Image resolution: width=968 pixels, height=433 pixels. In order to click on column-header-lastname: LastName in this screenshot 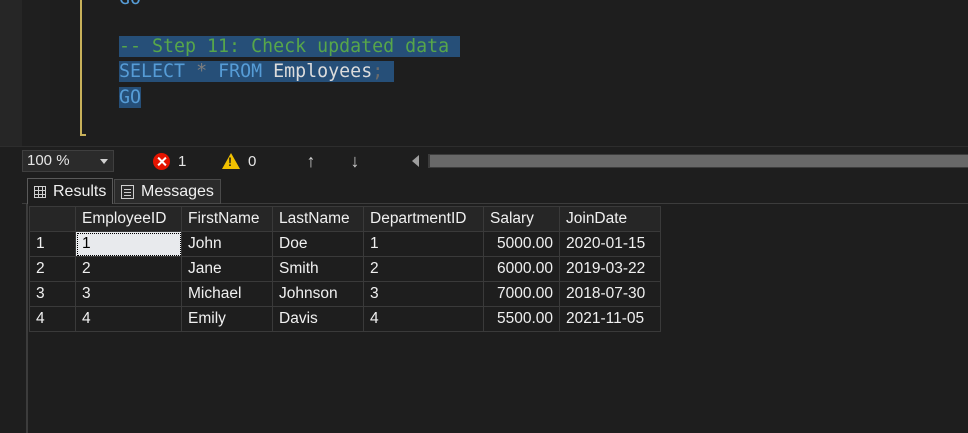, I will do `click(318, 219)`.